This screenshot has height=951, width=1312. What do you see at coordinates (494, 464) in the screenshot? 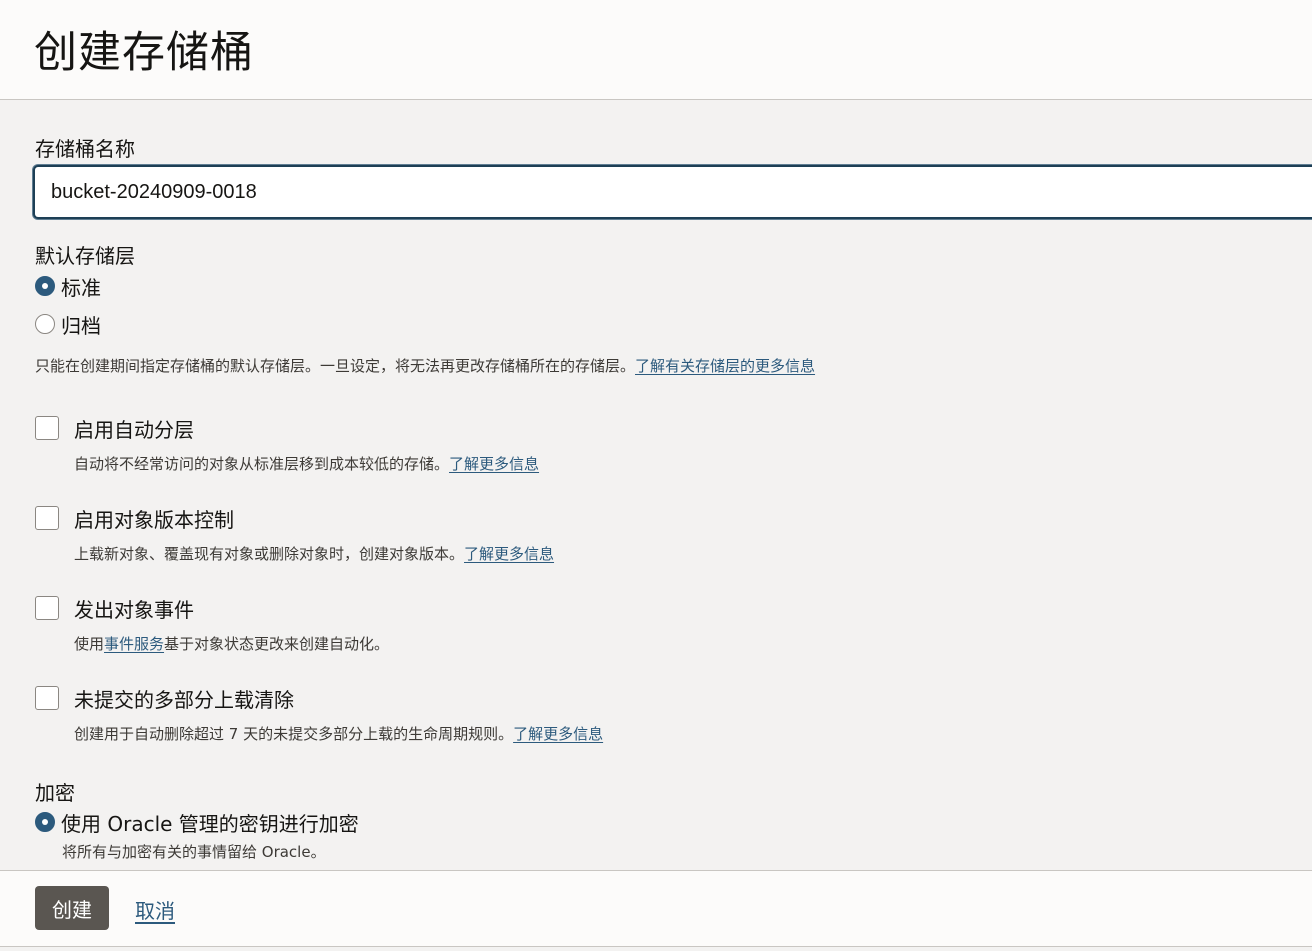
I see `auto-tiering-learn-more-link: 了解更多信息` at bounding box center [494, 464].